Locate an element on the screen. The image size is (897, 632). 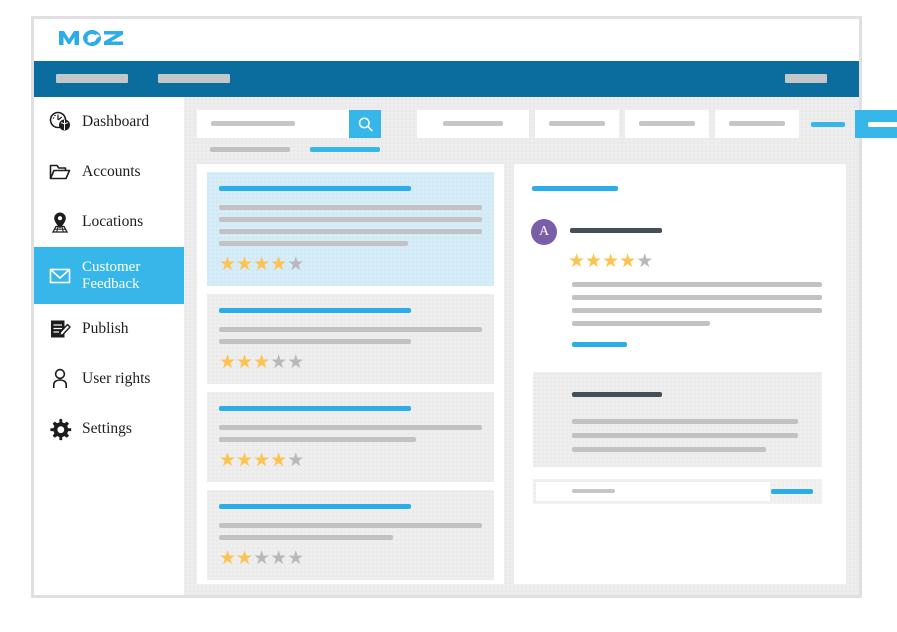
sidebar-item-customer-feedback: Customer Feedback is located at coordinates (109, 275).